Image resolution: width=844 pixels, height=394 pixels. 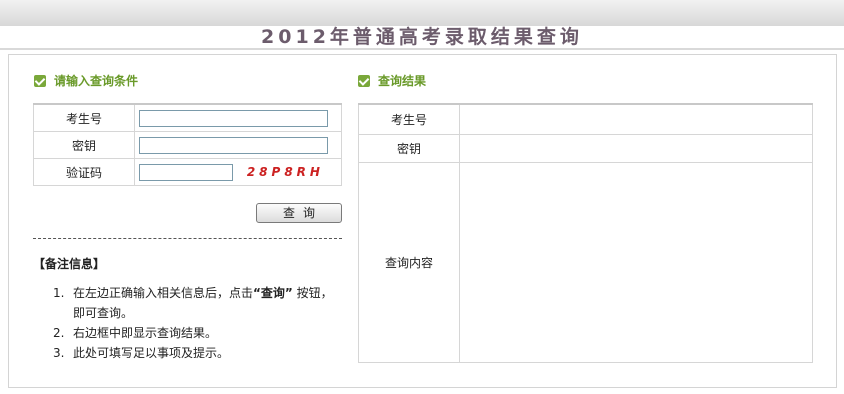 I want to click on result-exam-number-value, so click(x=636, y=119).